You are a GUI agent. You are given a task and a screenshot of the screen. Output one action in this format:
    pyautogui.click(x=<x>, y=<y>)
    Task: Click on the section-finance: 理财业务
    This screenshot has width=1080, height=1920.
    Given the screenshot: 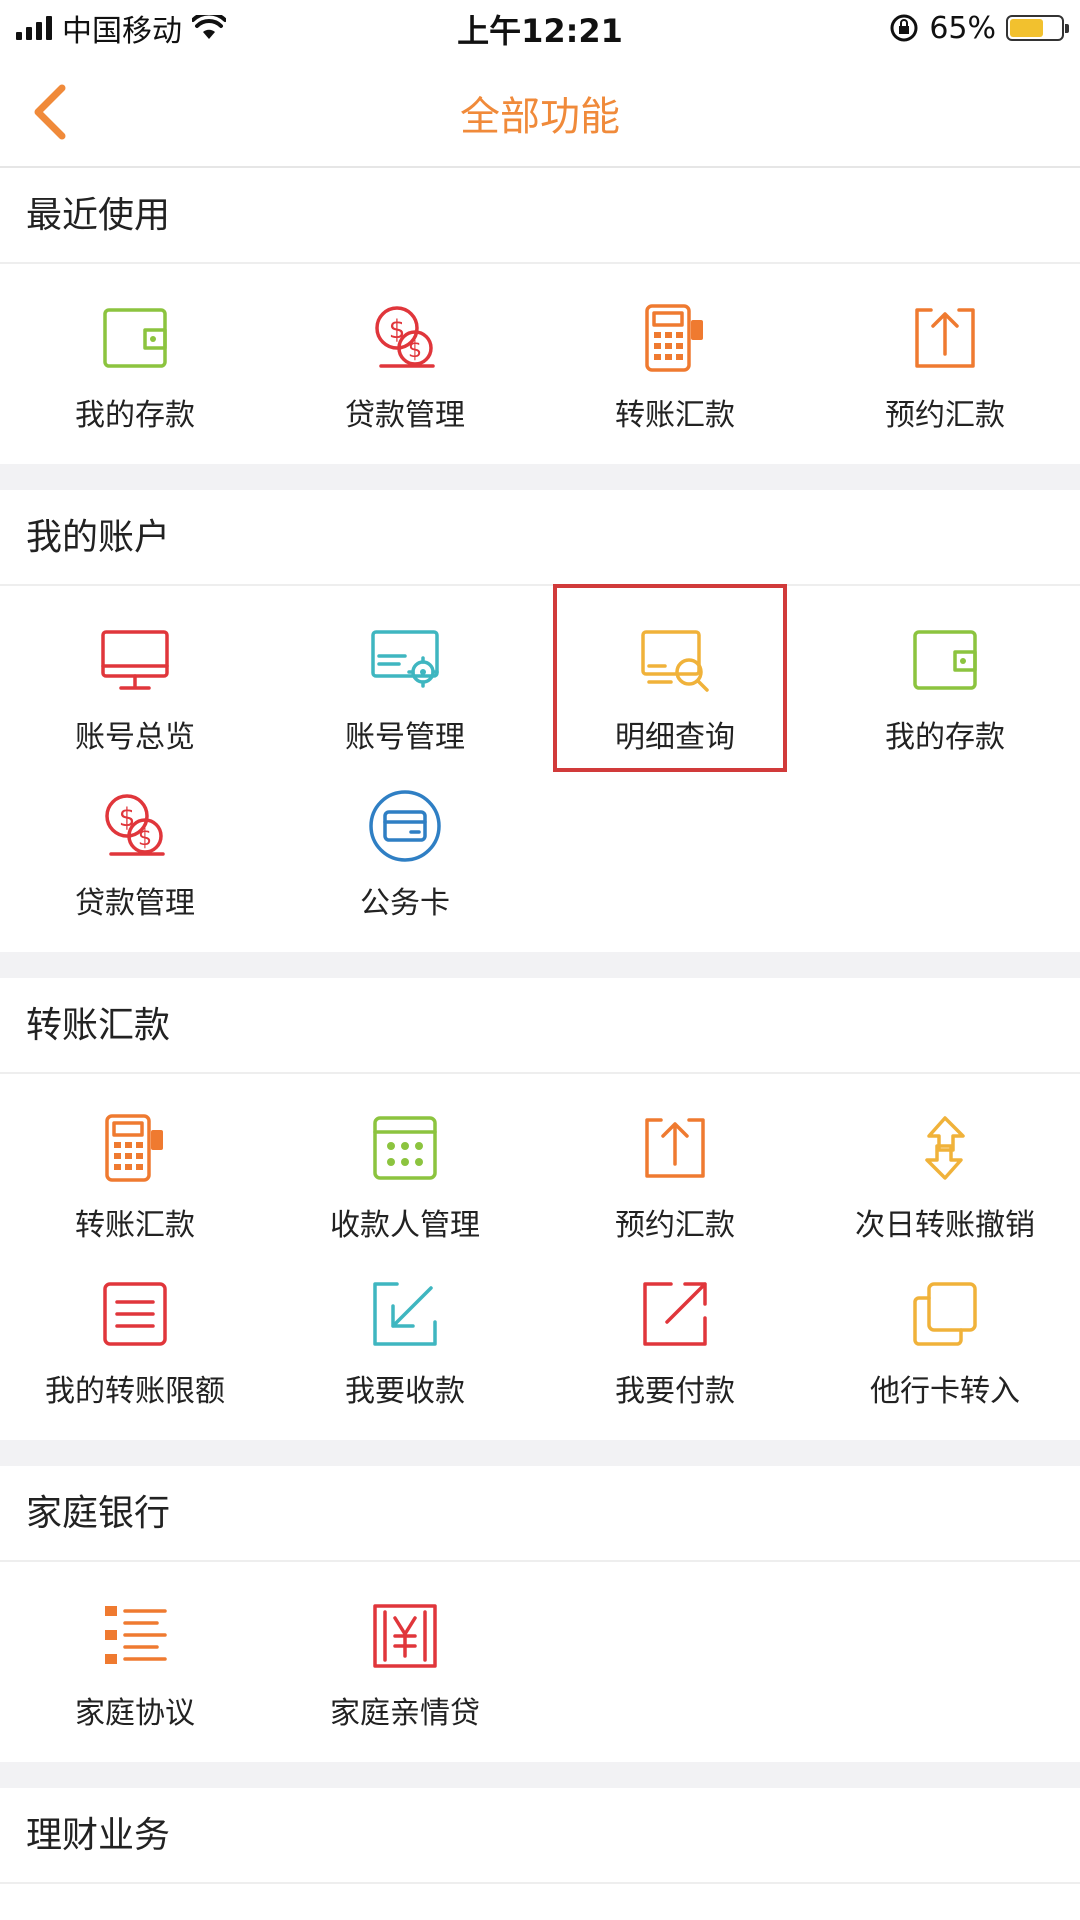 What is the action you would take?
    pyautogui.click(x=540, y=1836)
    